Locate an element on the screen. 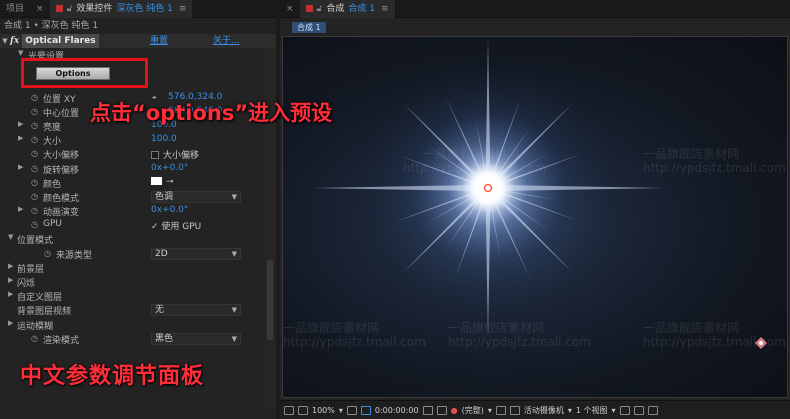 The width and height of the screenshot is (790, 419). label-rotation-offset: 旋转偏移 is located at coordinates (61, 170).